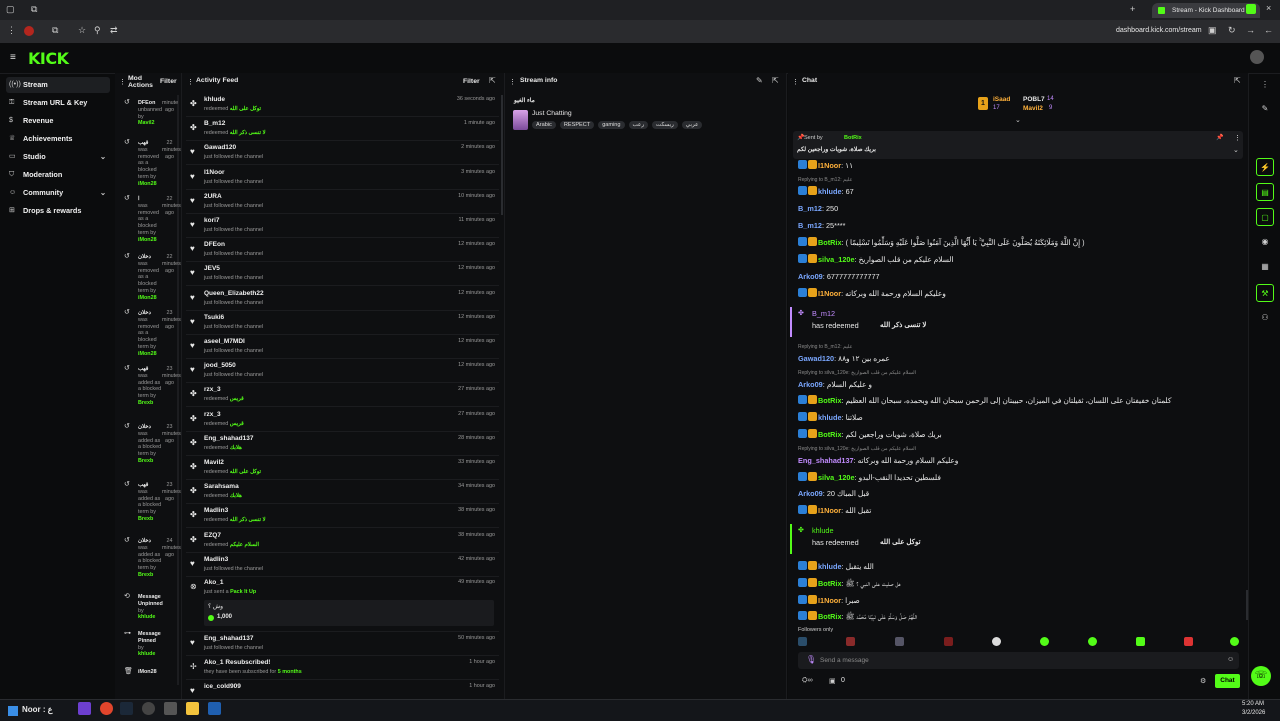  Describe the element at coordinates (214, 317) in the screenshot. I see `feed-username: Tsuki6` at that location.